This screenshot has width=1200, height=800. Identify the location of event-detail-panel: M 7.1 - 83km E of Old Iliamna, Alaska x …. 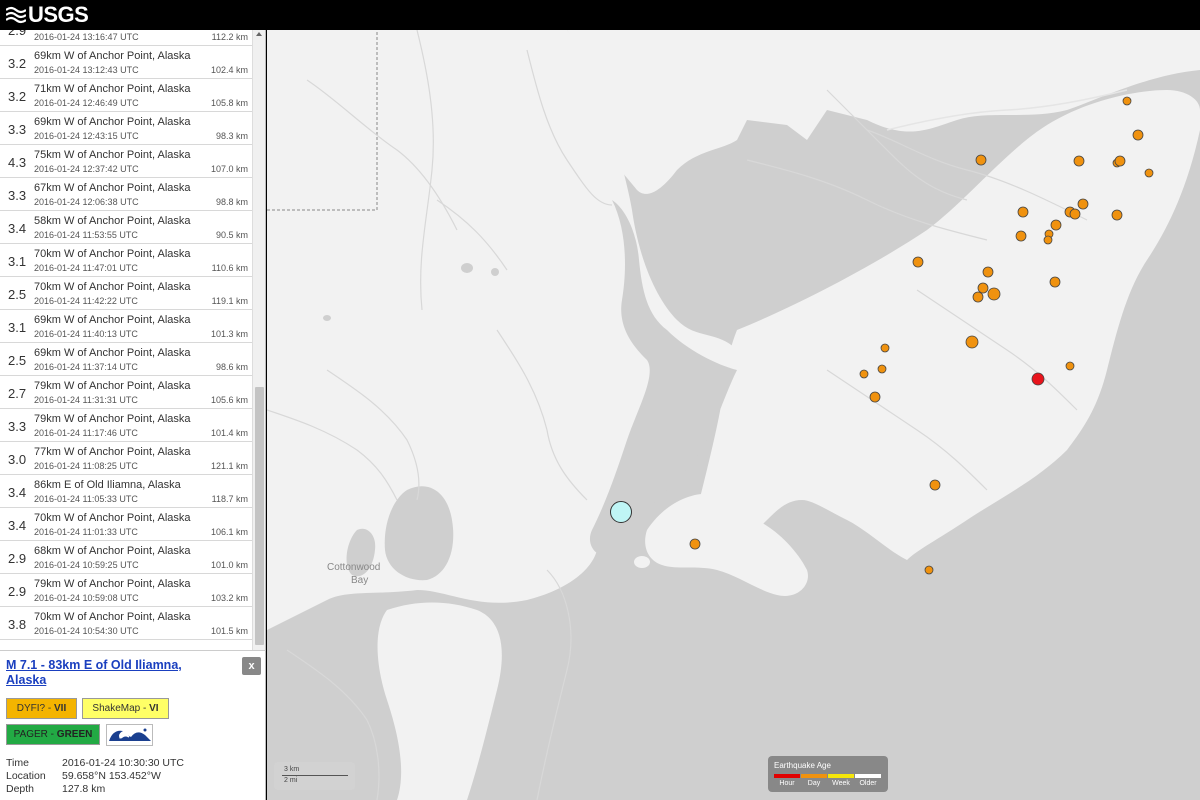
(133, 725).